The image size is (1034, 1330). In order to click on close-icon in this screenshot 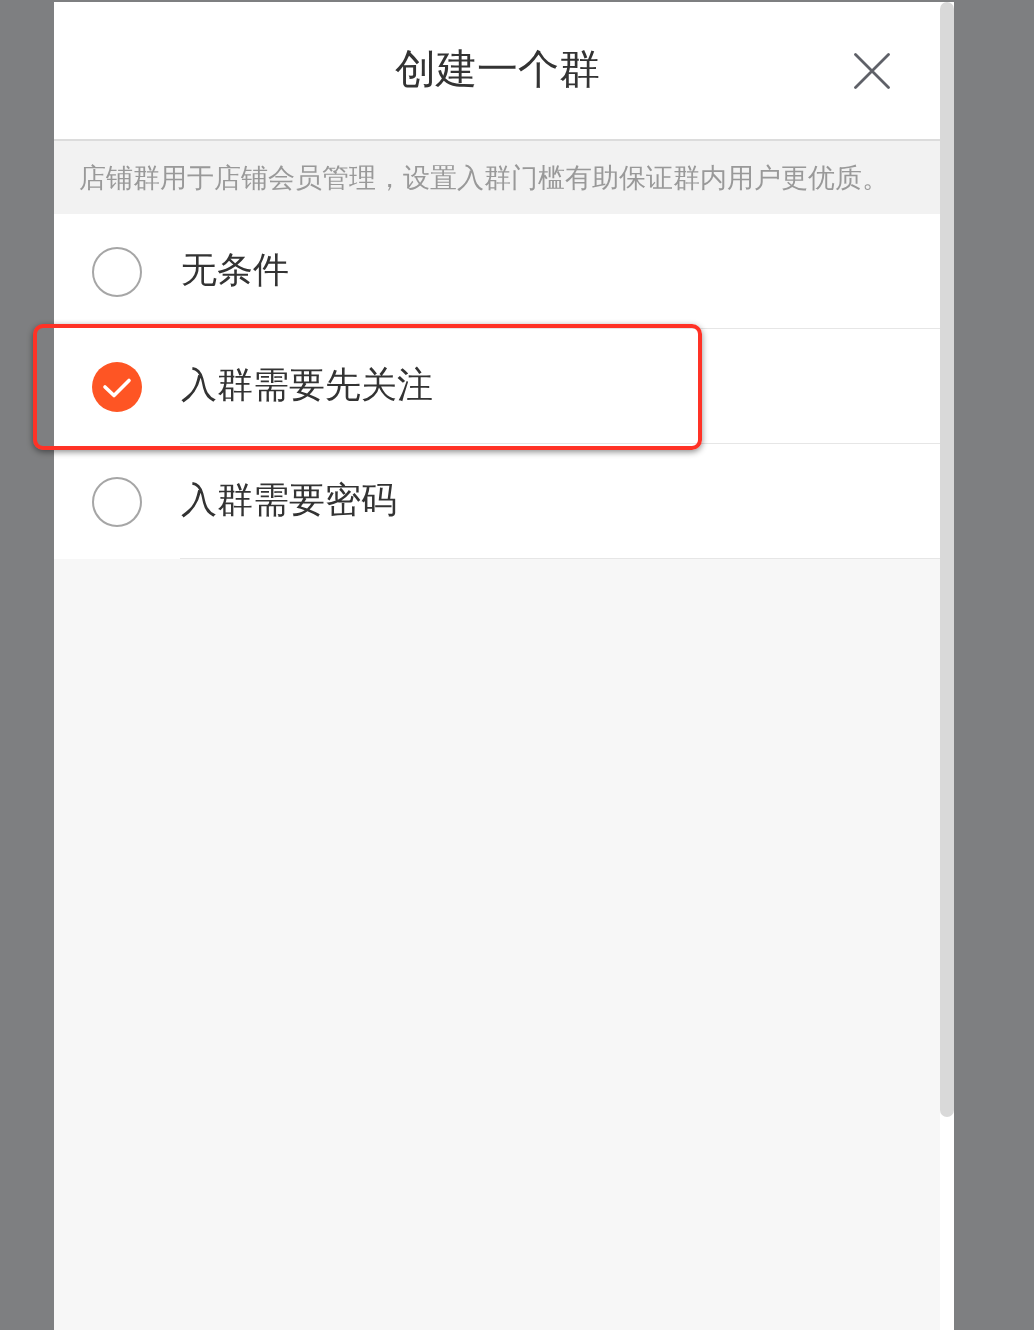, I will do `click(872, 70)`.